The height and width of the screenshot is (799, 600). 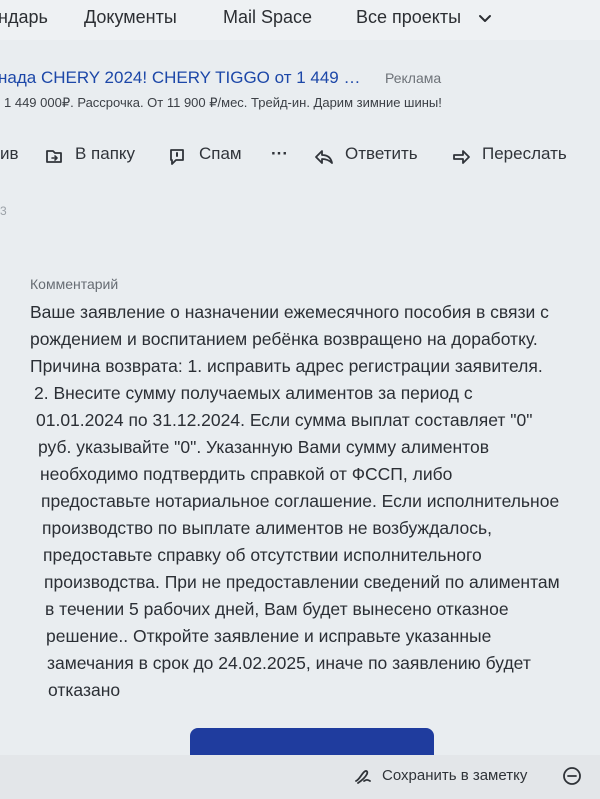 I want to click on reply-button: Ответить, so click(x=381, y=154).